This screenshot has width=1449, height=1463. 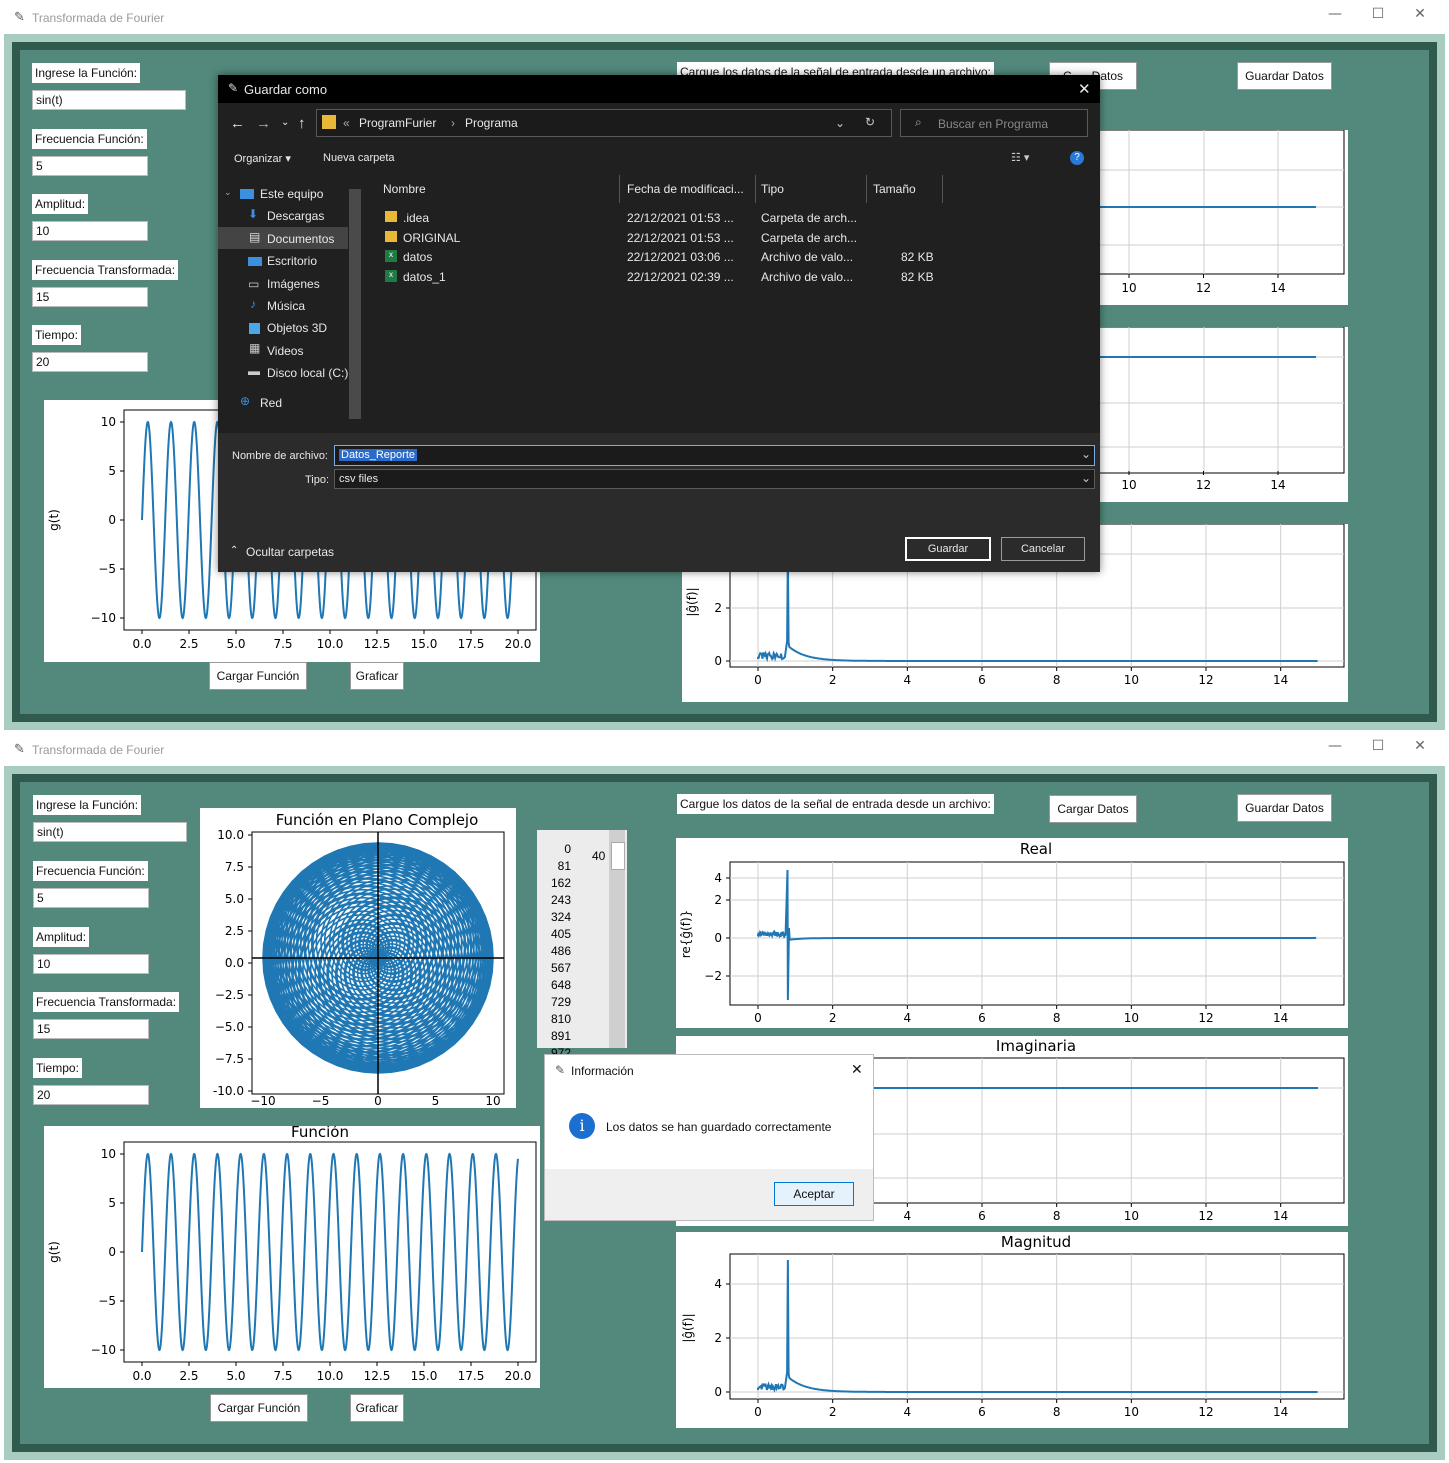 I want to click on new-folder-button: Nueva carpeta, so click(x=359, y=158).